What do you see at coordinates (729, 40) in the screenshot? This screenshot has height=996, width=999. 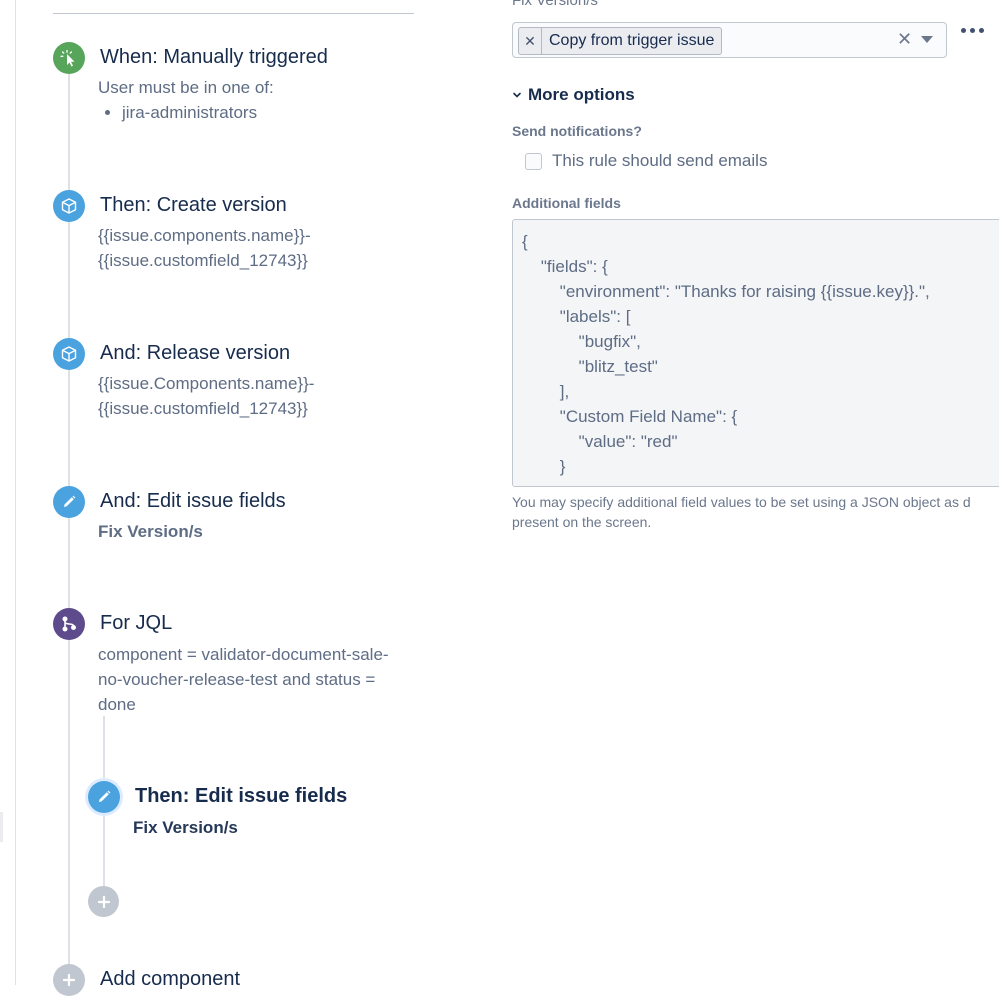 I see `fix-version-select: ✕ Copy from trigger issue ✕` at bounding box center [729, 40].